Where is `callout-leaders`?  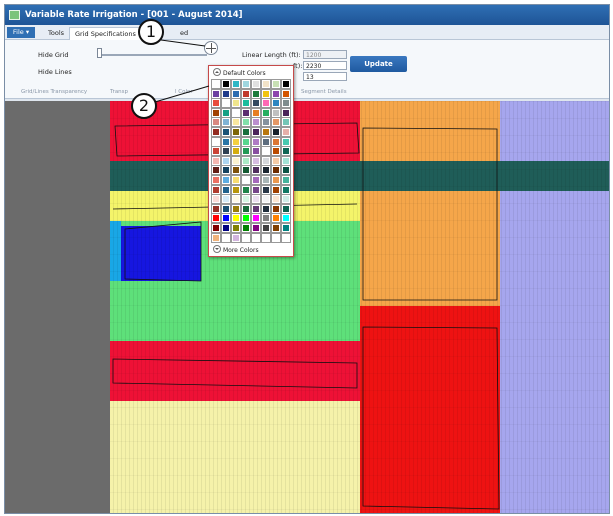 callout-leaders is located at coordinates (182, 71).